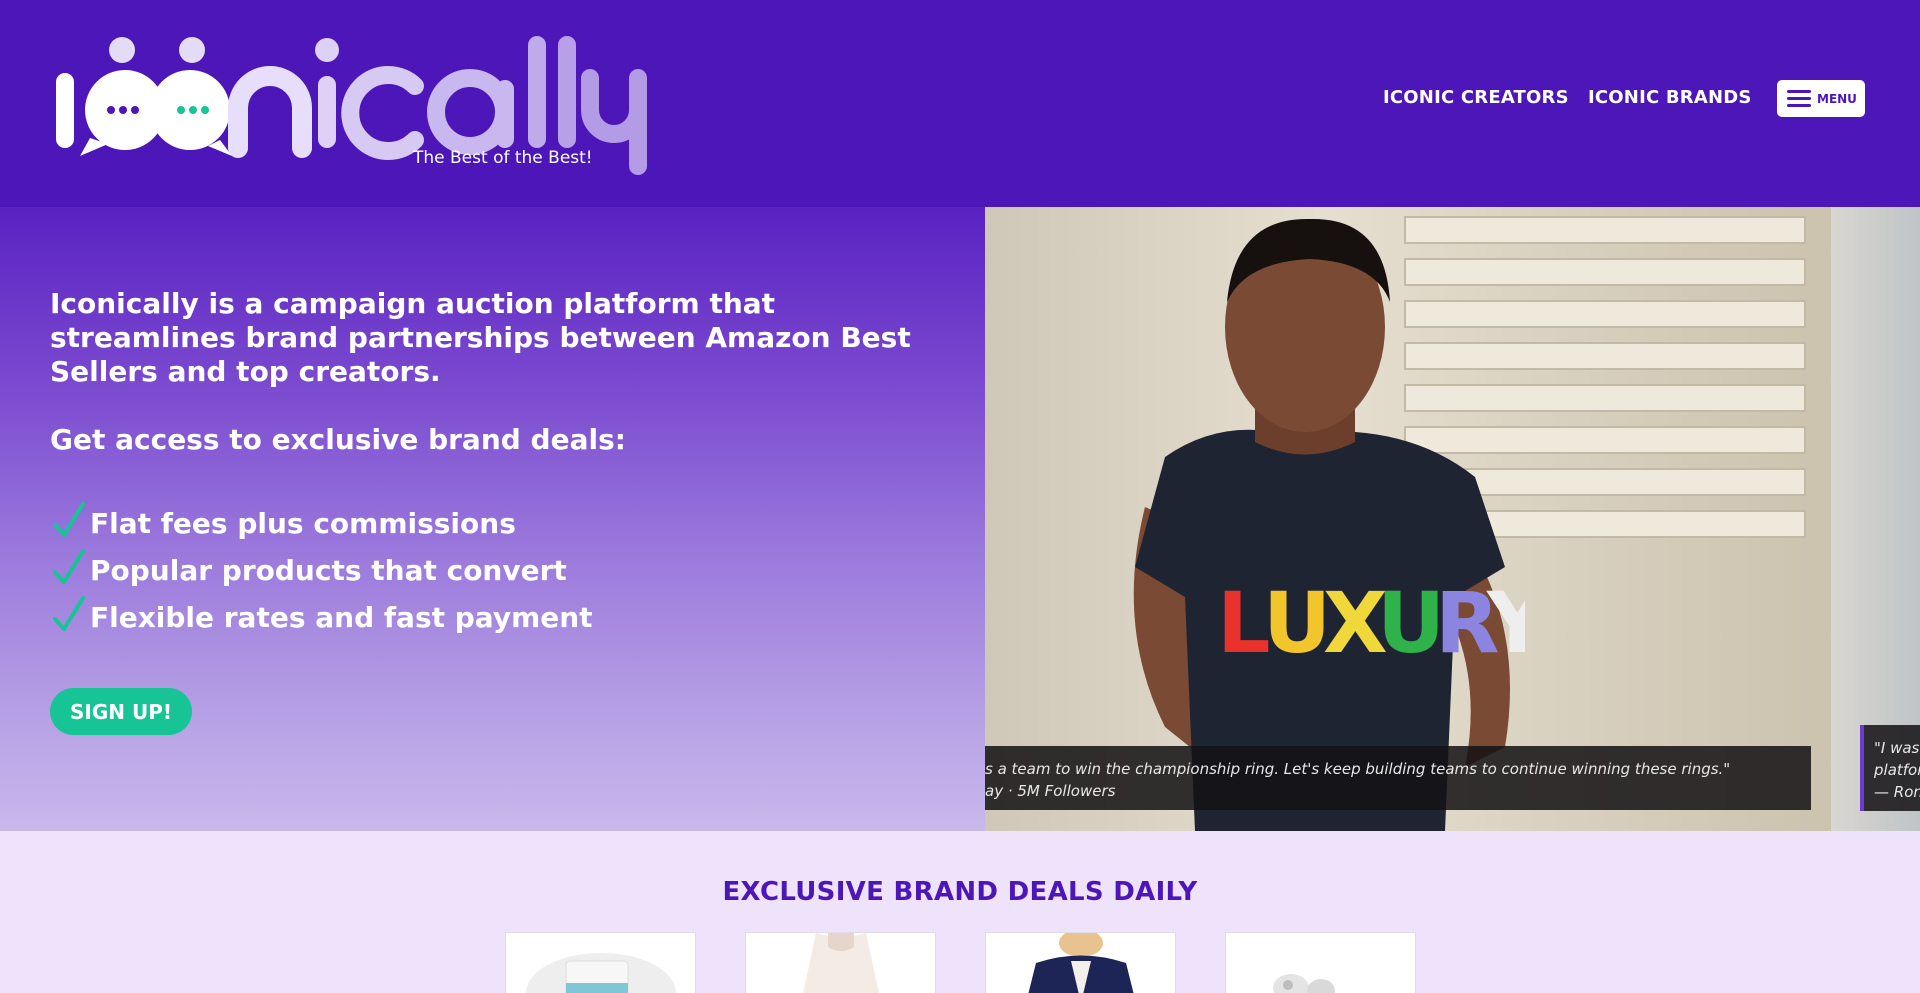  What do you see at coordinates (1329, 524) in the screenshot?
I see `creator-photo: L U X U R Y` at bounding box center [1329, 524].